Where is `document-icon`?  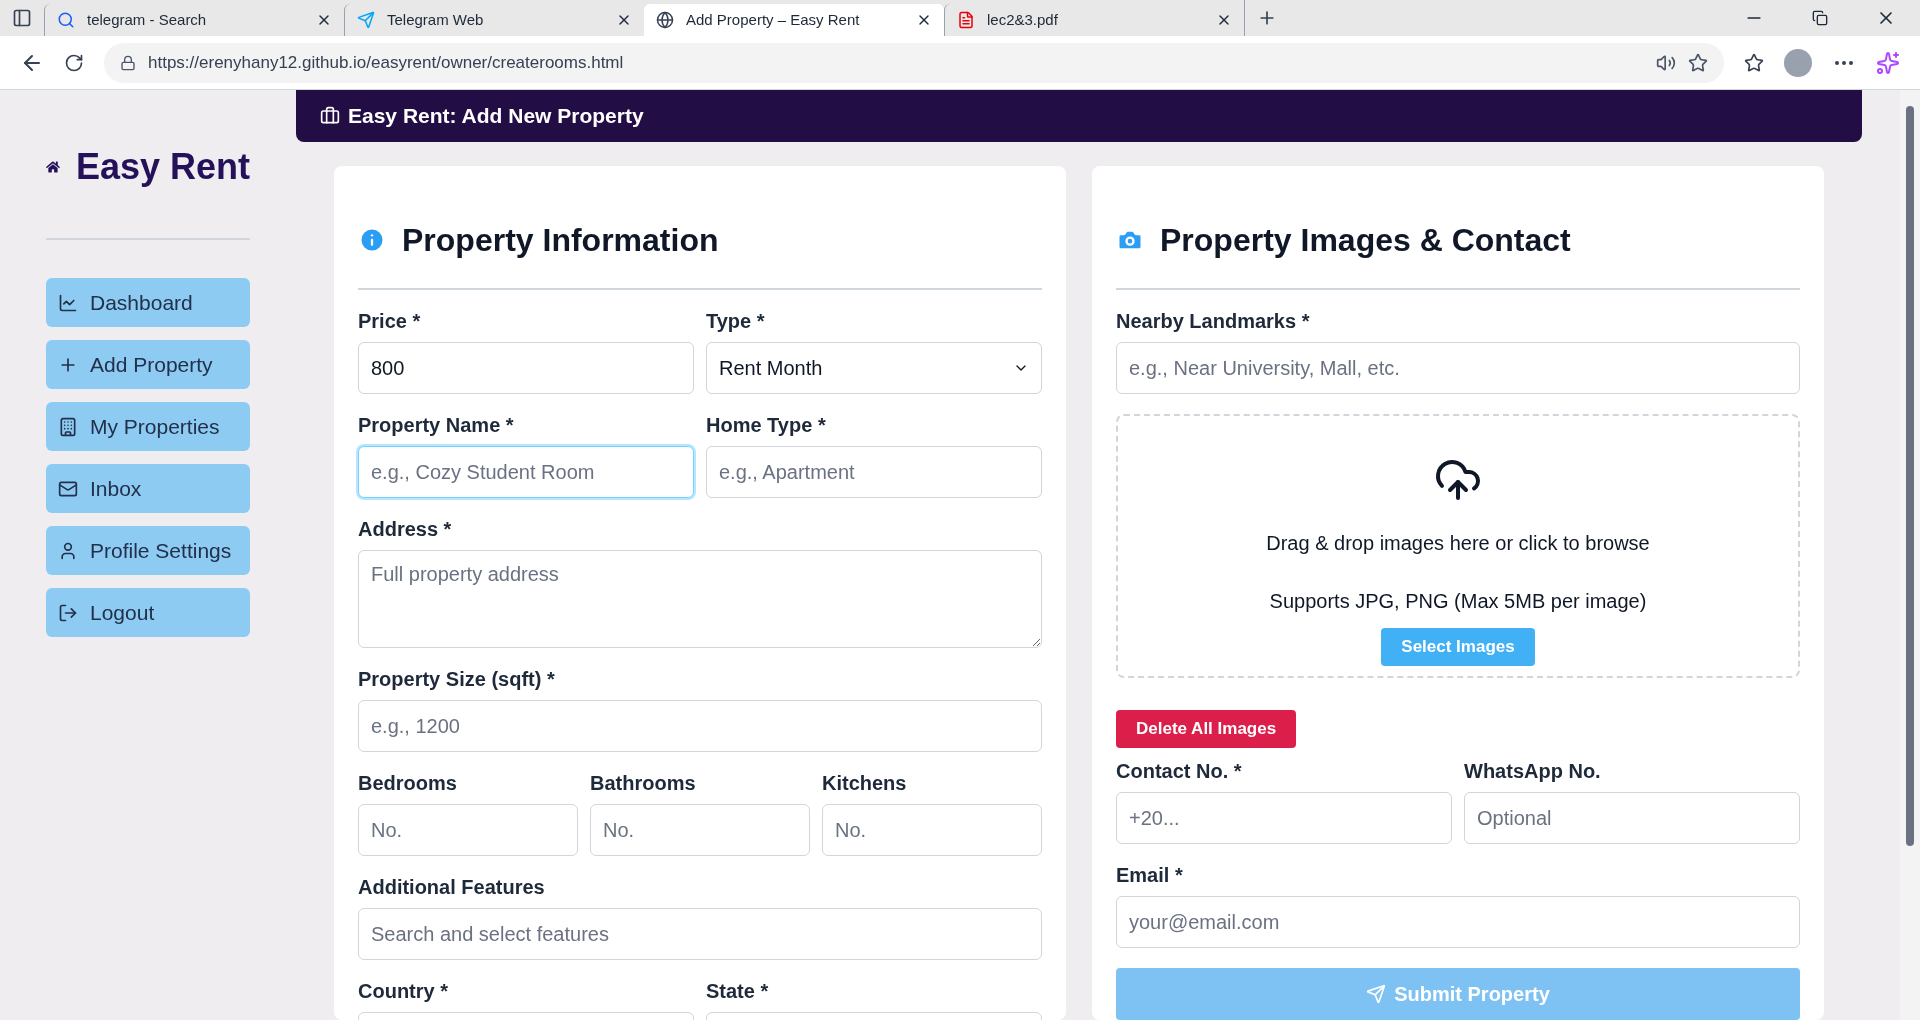
document-icon is located at coordinates (966, 20).